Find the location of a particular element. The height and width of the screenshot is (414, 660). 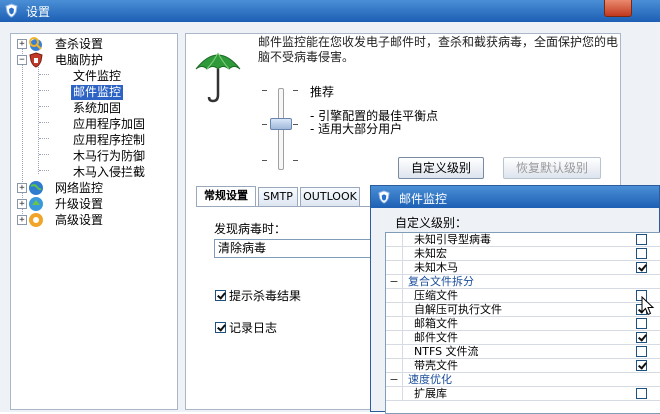

option-row: 带壳文件 is located at coordinates (523, 366).